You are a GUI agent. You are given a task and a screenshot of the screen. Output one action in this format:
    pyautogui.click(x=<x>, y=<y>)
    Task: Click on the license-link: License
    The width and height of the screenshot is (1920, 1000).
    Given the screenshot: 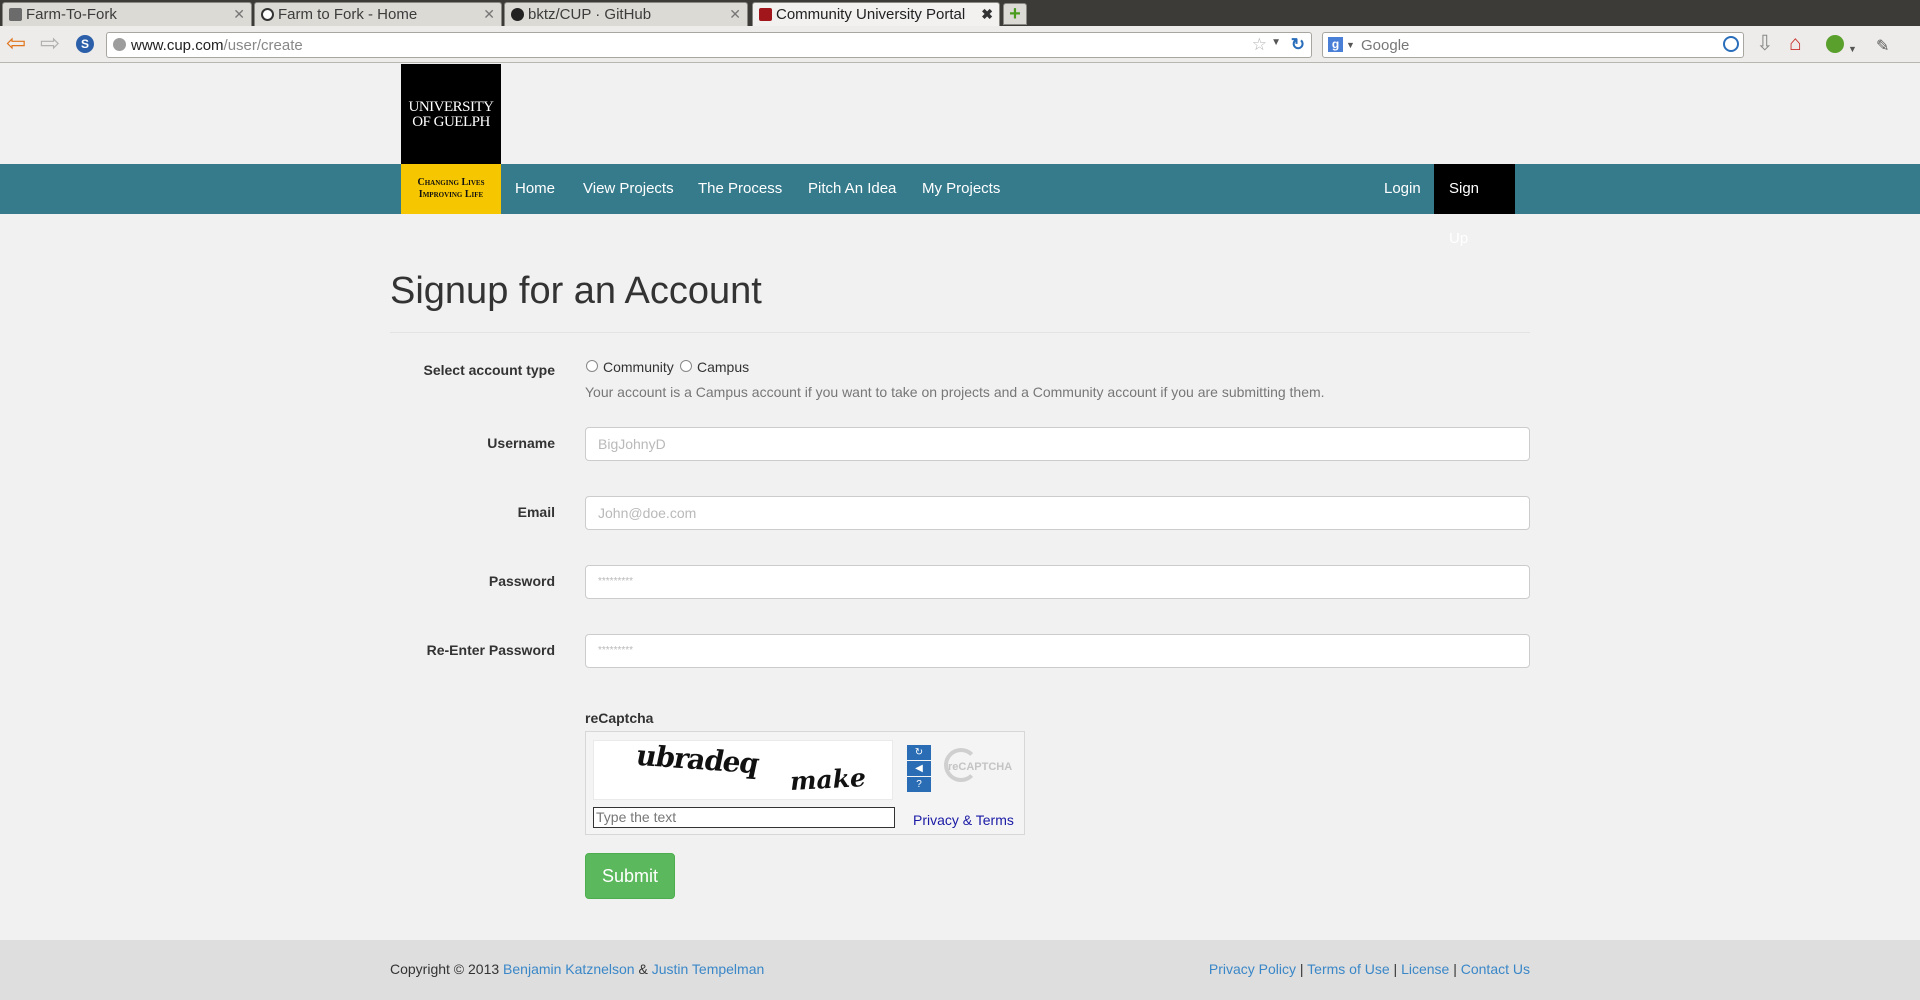 What is the action you would take?
    pyautogui.click(x=1425, y=969)
    